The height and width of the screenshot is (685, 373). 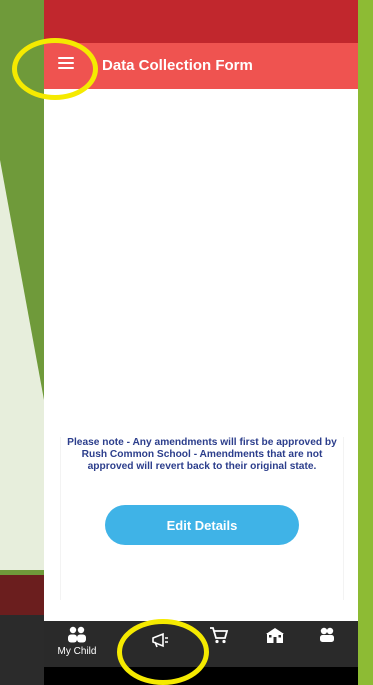 I want to click on highlight-circle-announcements, so click(x=163, y=652).